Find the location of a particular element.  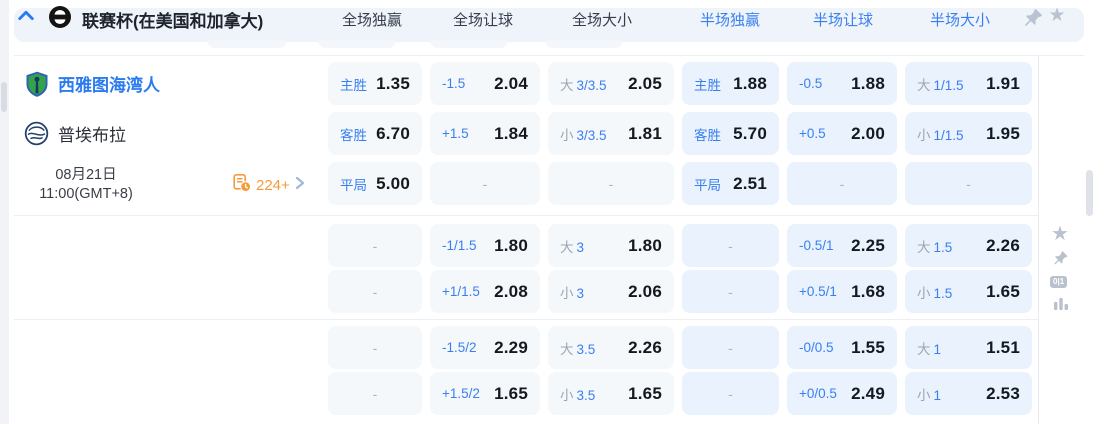

odds-cell: 小 1.5 1.65 is located at coordinates (968, 291).